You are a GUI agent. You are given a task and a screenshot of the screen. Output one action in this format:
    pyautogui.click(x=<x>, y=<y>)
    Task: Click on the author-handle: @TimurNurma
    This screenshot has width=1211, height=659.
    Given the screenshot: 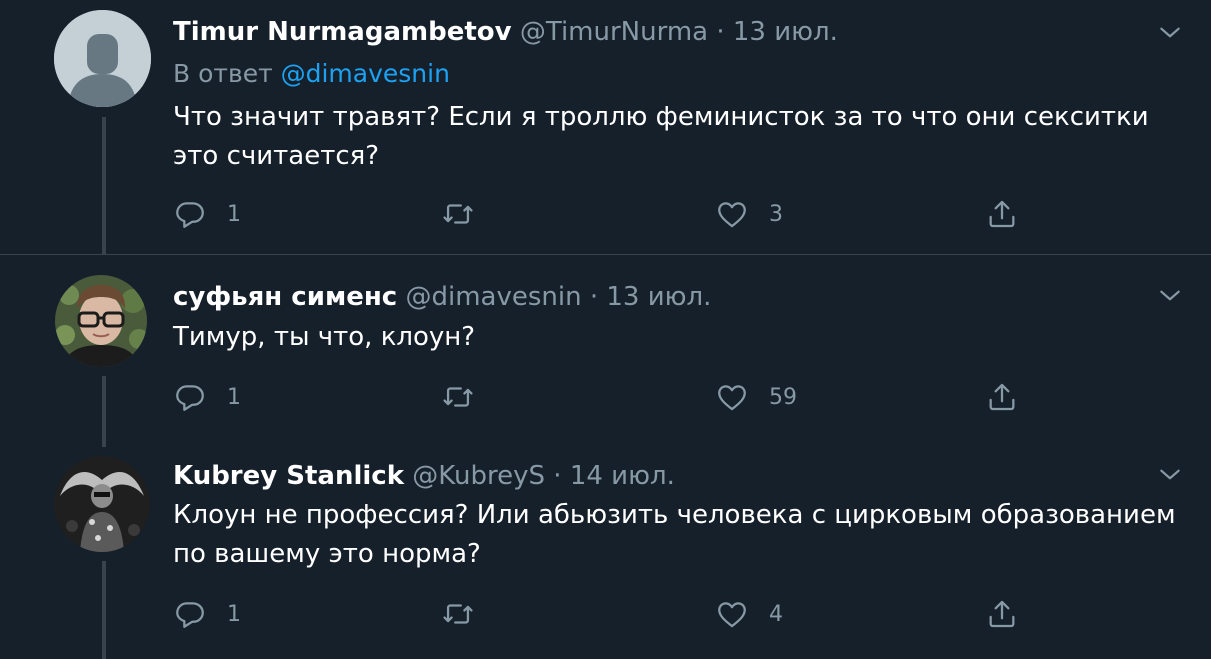 What is the action you would take?
    pyautogui.click(x=614, y=32)
    